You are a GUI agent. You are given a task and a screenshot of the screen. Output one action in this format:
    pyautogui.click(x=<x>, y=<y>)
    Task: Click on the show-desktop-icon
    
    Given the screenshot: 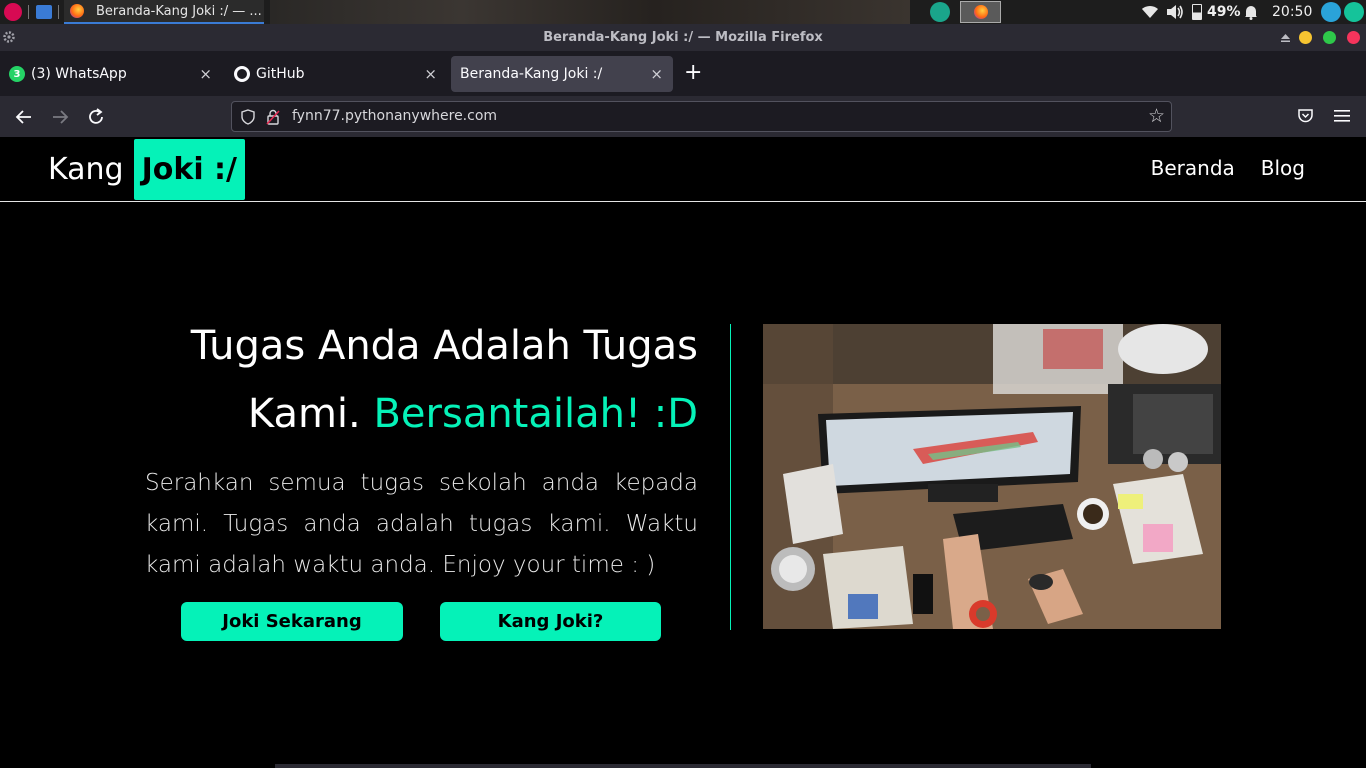 What is the action you would take?
    pyautogui.click(x=44, y=12)
    